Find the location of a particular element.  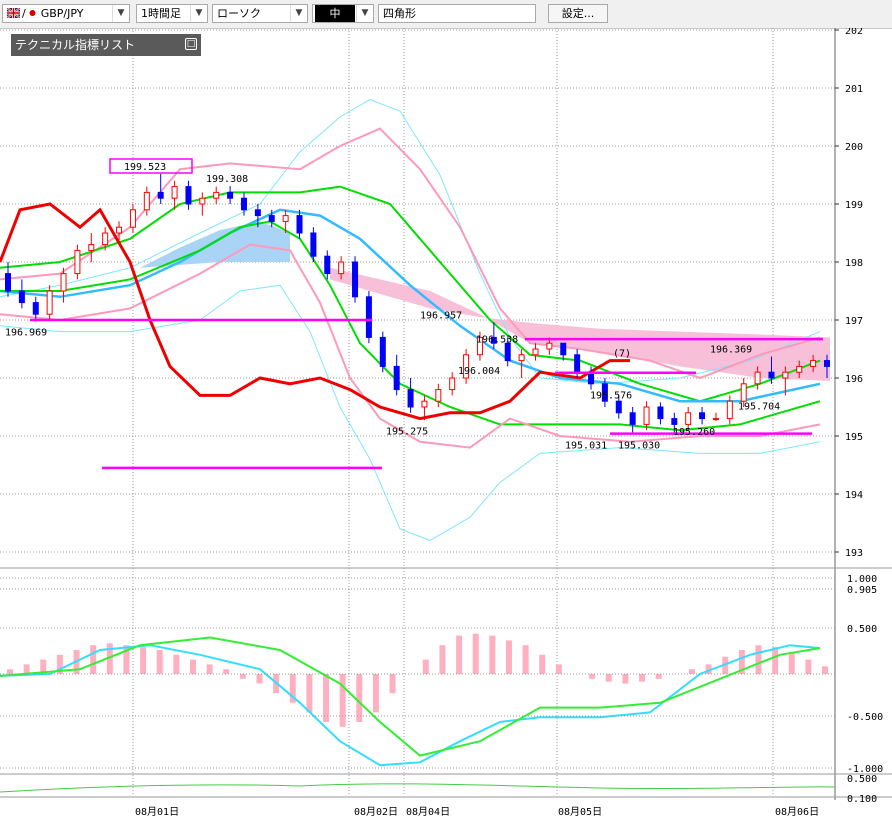

price-label: (7) is located at coordinates (622, 354).